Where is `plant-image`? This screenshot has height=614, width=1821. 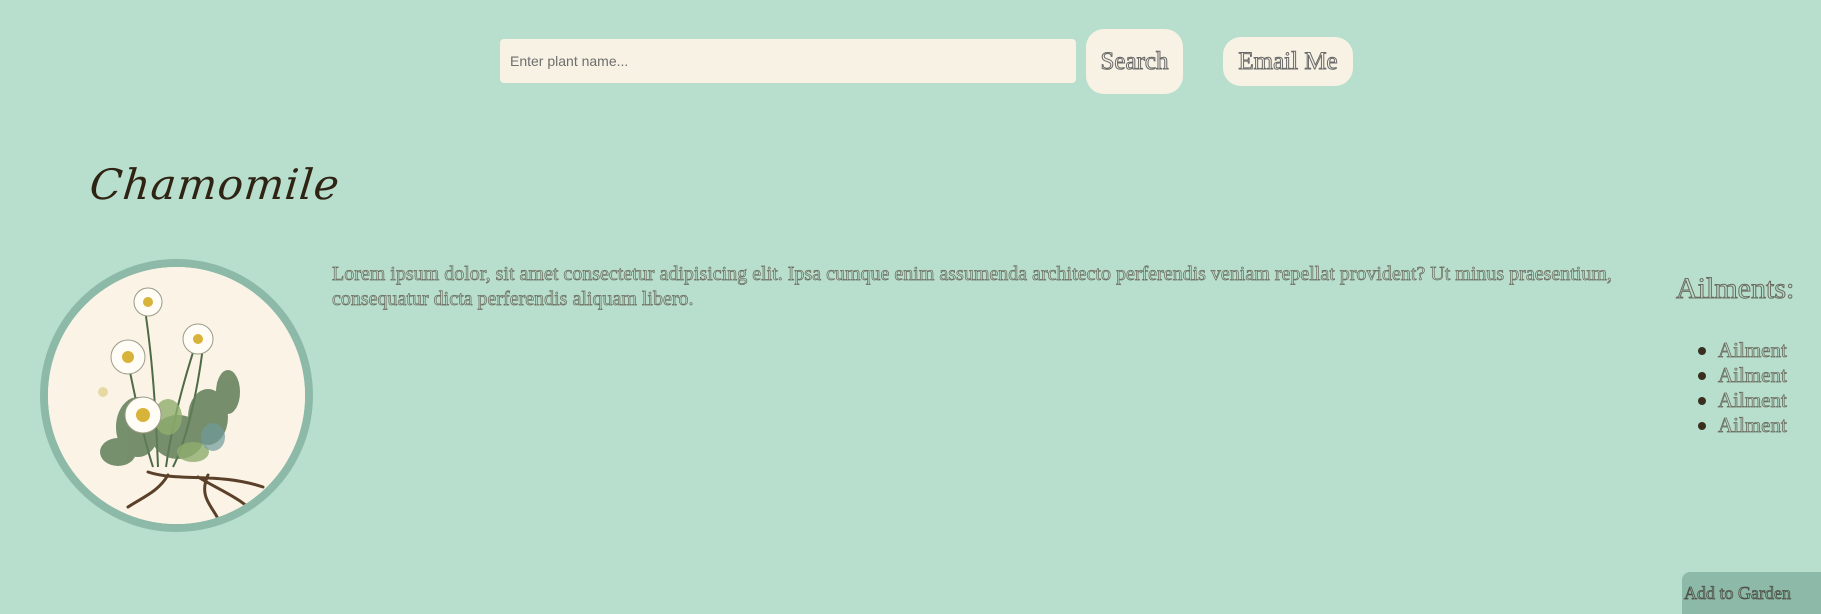
plant-image is located at coordinates (176, 395).